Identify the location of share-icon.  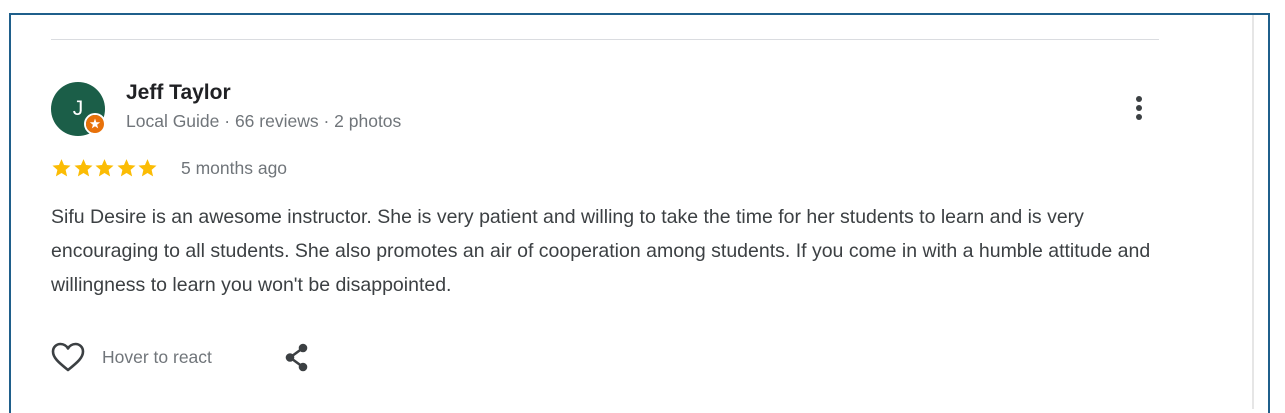
(296, 357).